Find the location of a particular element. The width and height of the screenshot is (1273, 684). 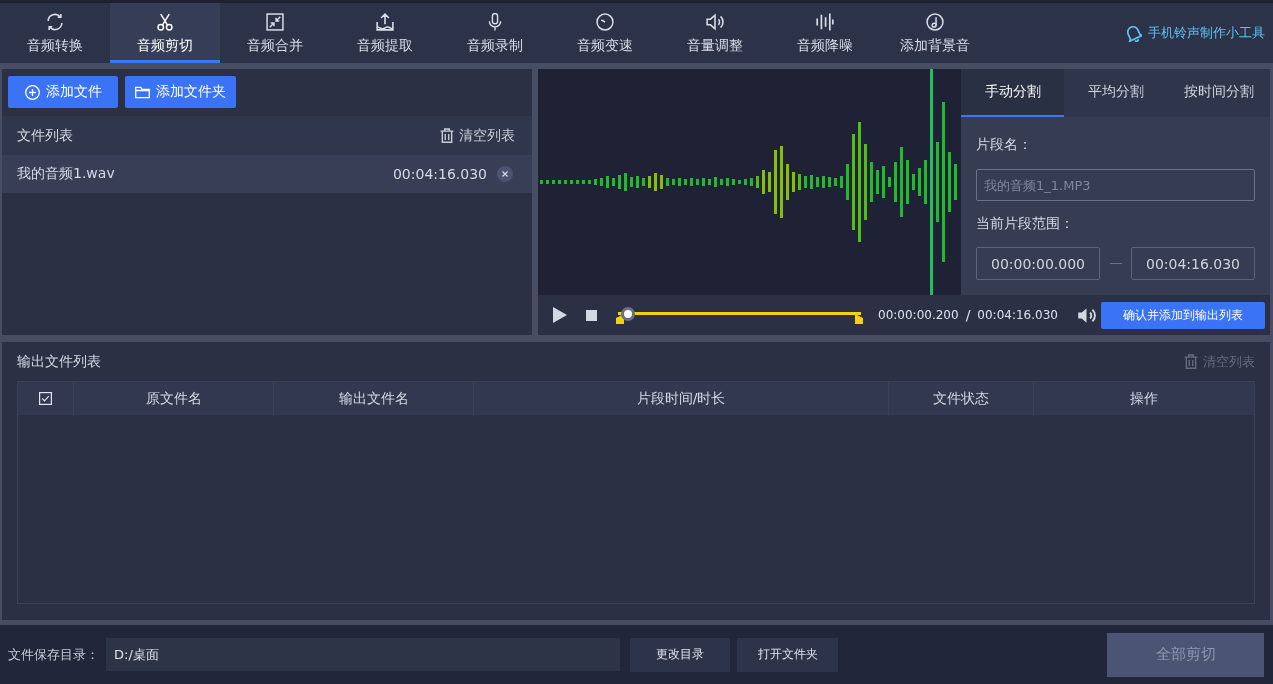

confirm-add-button: 确认并添加到输出列表 is located at coordinates (1183, 315).